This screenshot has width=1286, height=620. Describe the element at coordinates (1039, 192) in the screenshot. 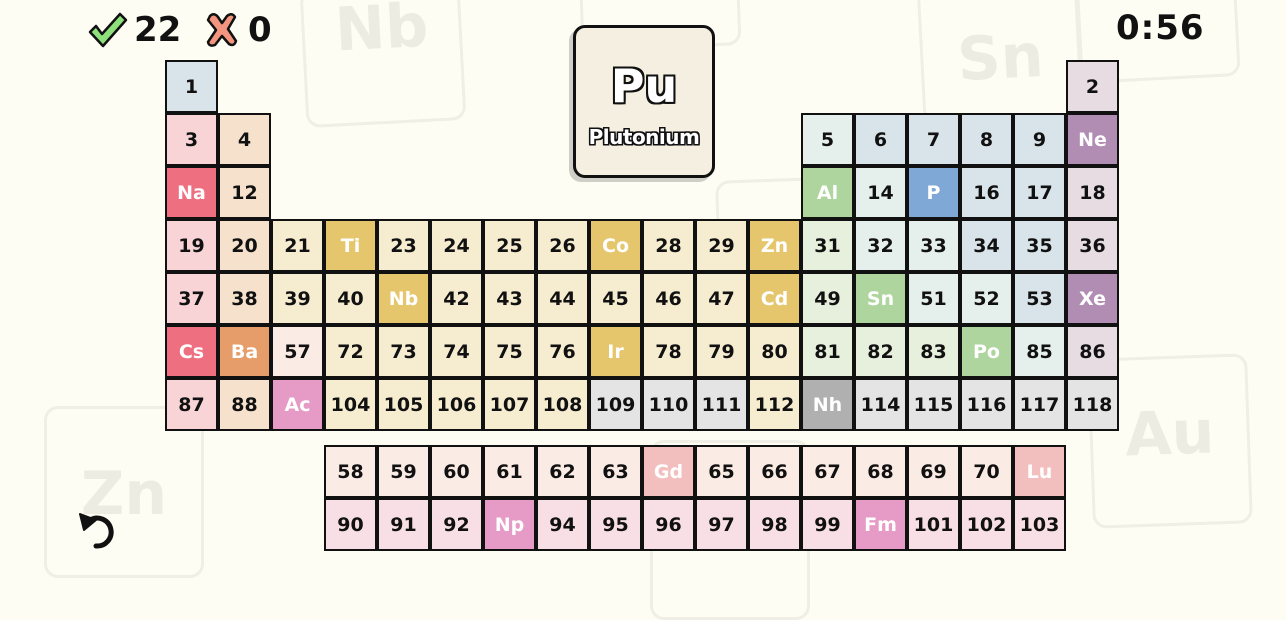

I see `element-cell: 17` at that location.